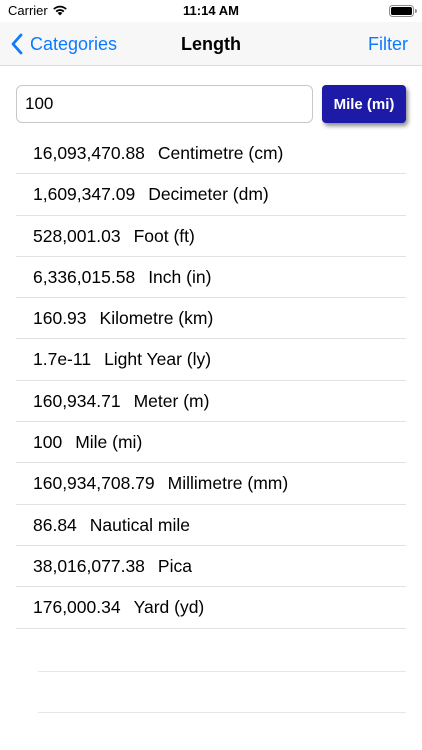 This screenshot has width=422, height=750. I want to click on list-item: 528,001.03 Foot (ft), so click(211, 237).